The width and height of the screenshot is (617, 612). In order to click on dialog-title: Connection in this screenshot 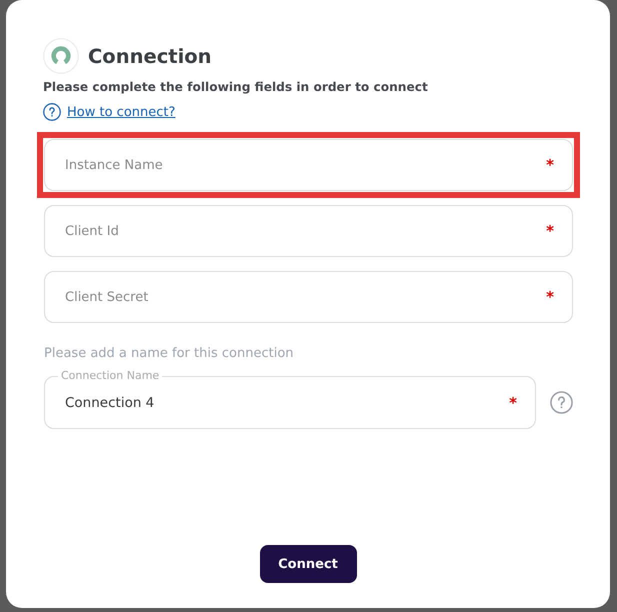, I will do `click(150, 56)`.